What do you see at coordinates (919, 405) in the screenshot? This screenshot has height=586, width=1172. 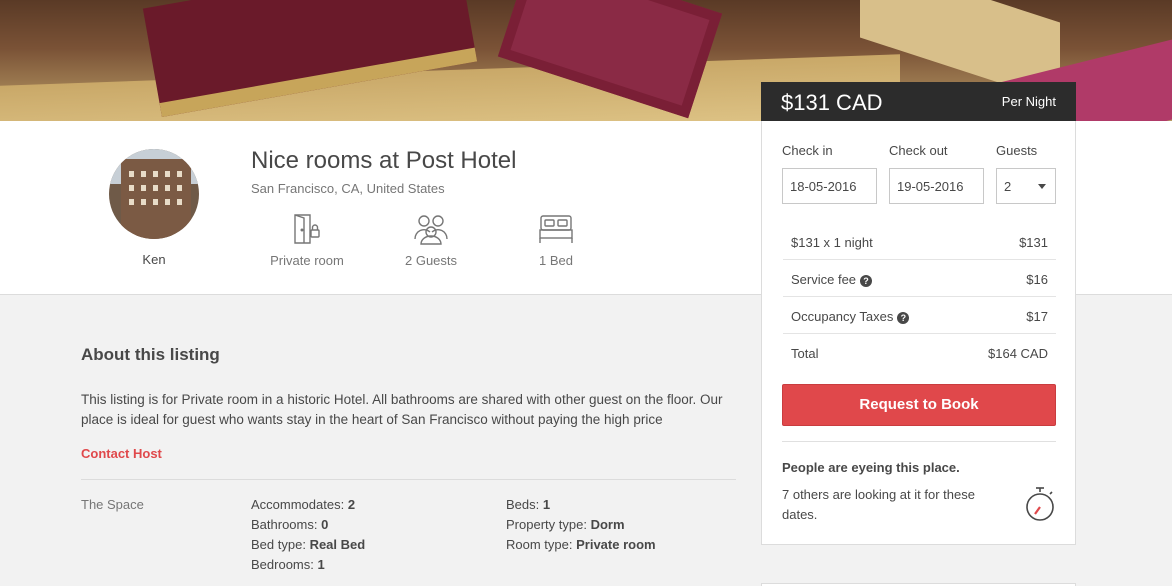 I see `request-to-book-button: Request to Book` at bounding box center [919, 405].